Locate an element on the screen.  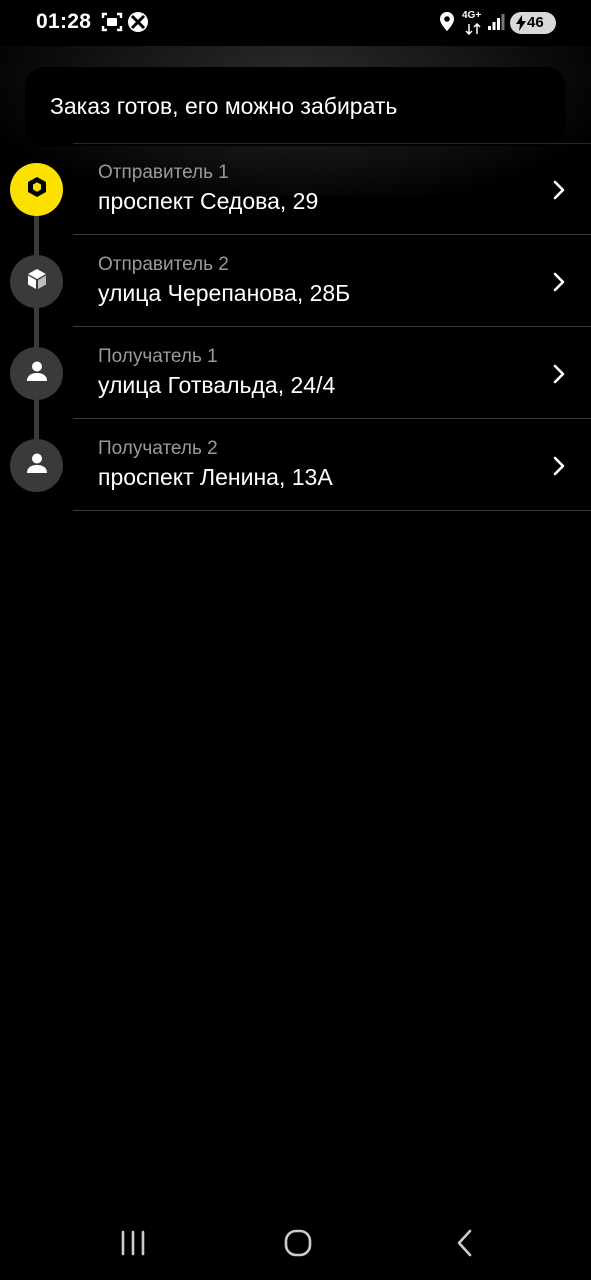
route-marker-active is located at coordinates (36, 189).